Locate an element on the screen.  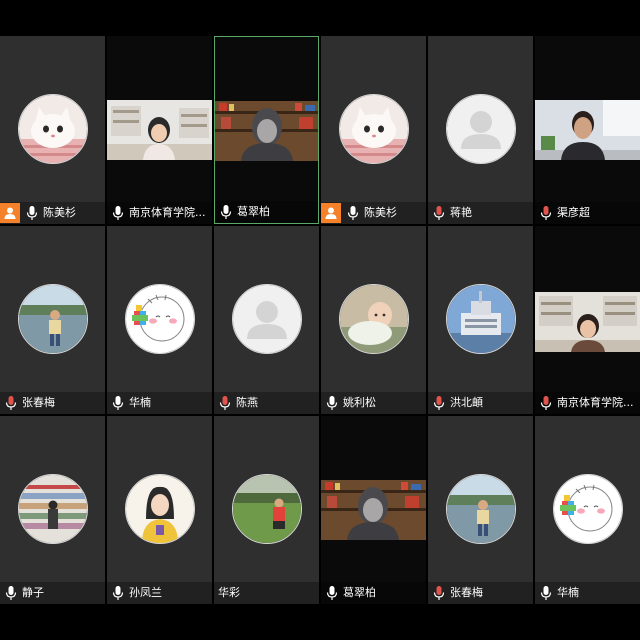
video-girl-office is located at coordinates (159, 130).